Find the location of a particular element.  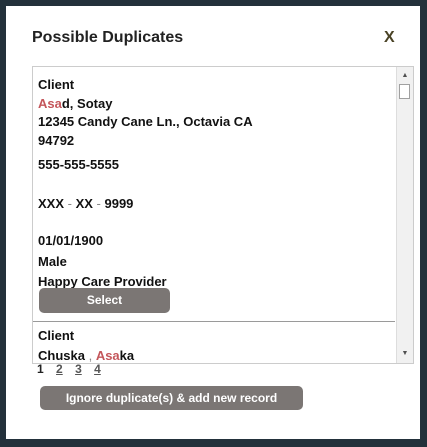

ssn-part-2: XX is located at coordinates (84, 203).